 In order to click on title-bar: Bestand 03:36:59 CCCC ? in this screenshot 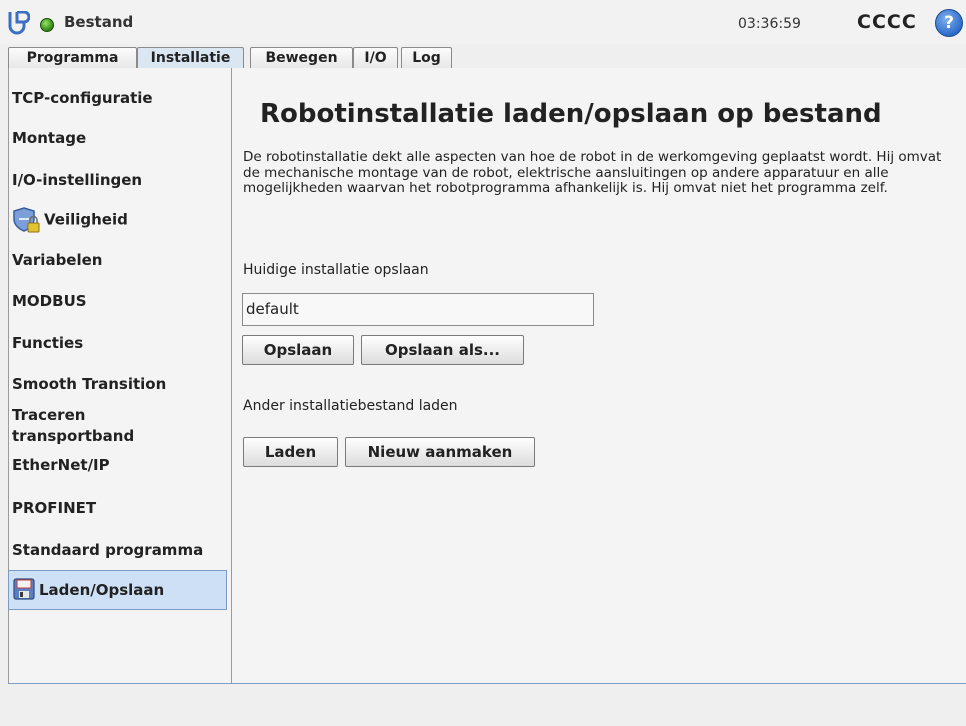, I will do `click(483, 22)`.